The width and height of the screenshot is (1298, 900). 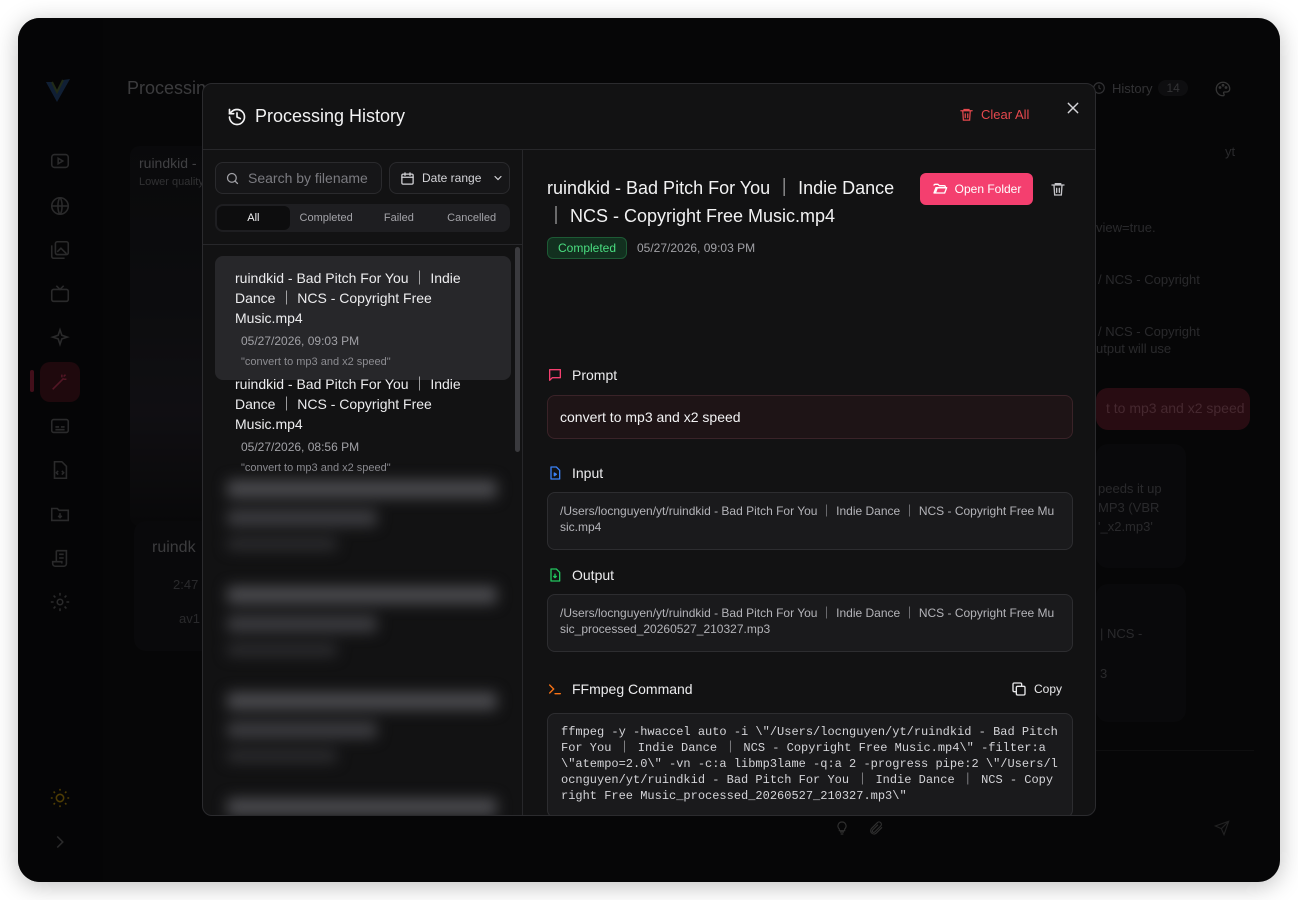 What do you see at coordinates (313, 178) in the screenshot?
I see `search-input` at bounding box center [313, 178].